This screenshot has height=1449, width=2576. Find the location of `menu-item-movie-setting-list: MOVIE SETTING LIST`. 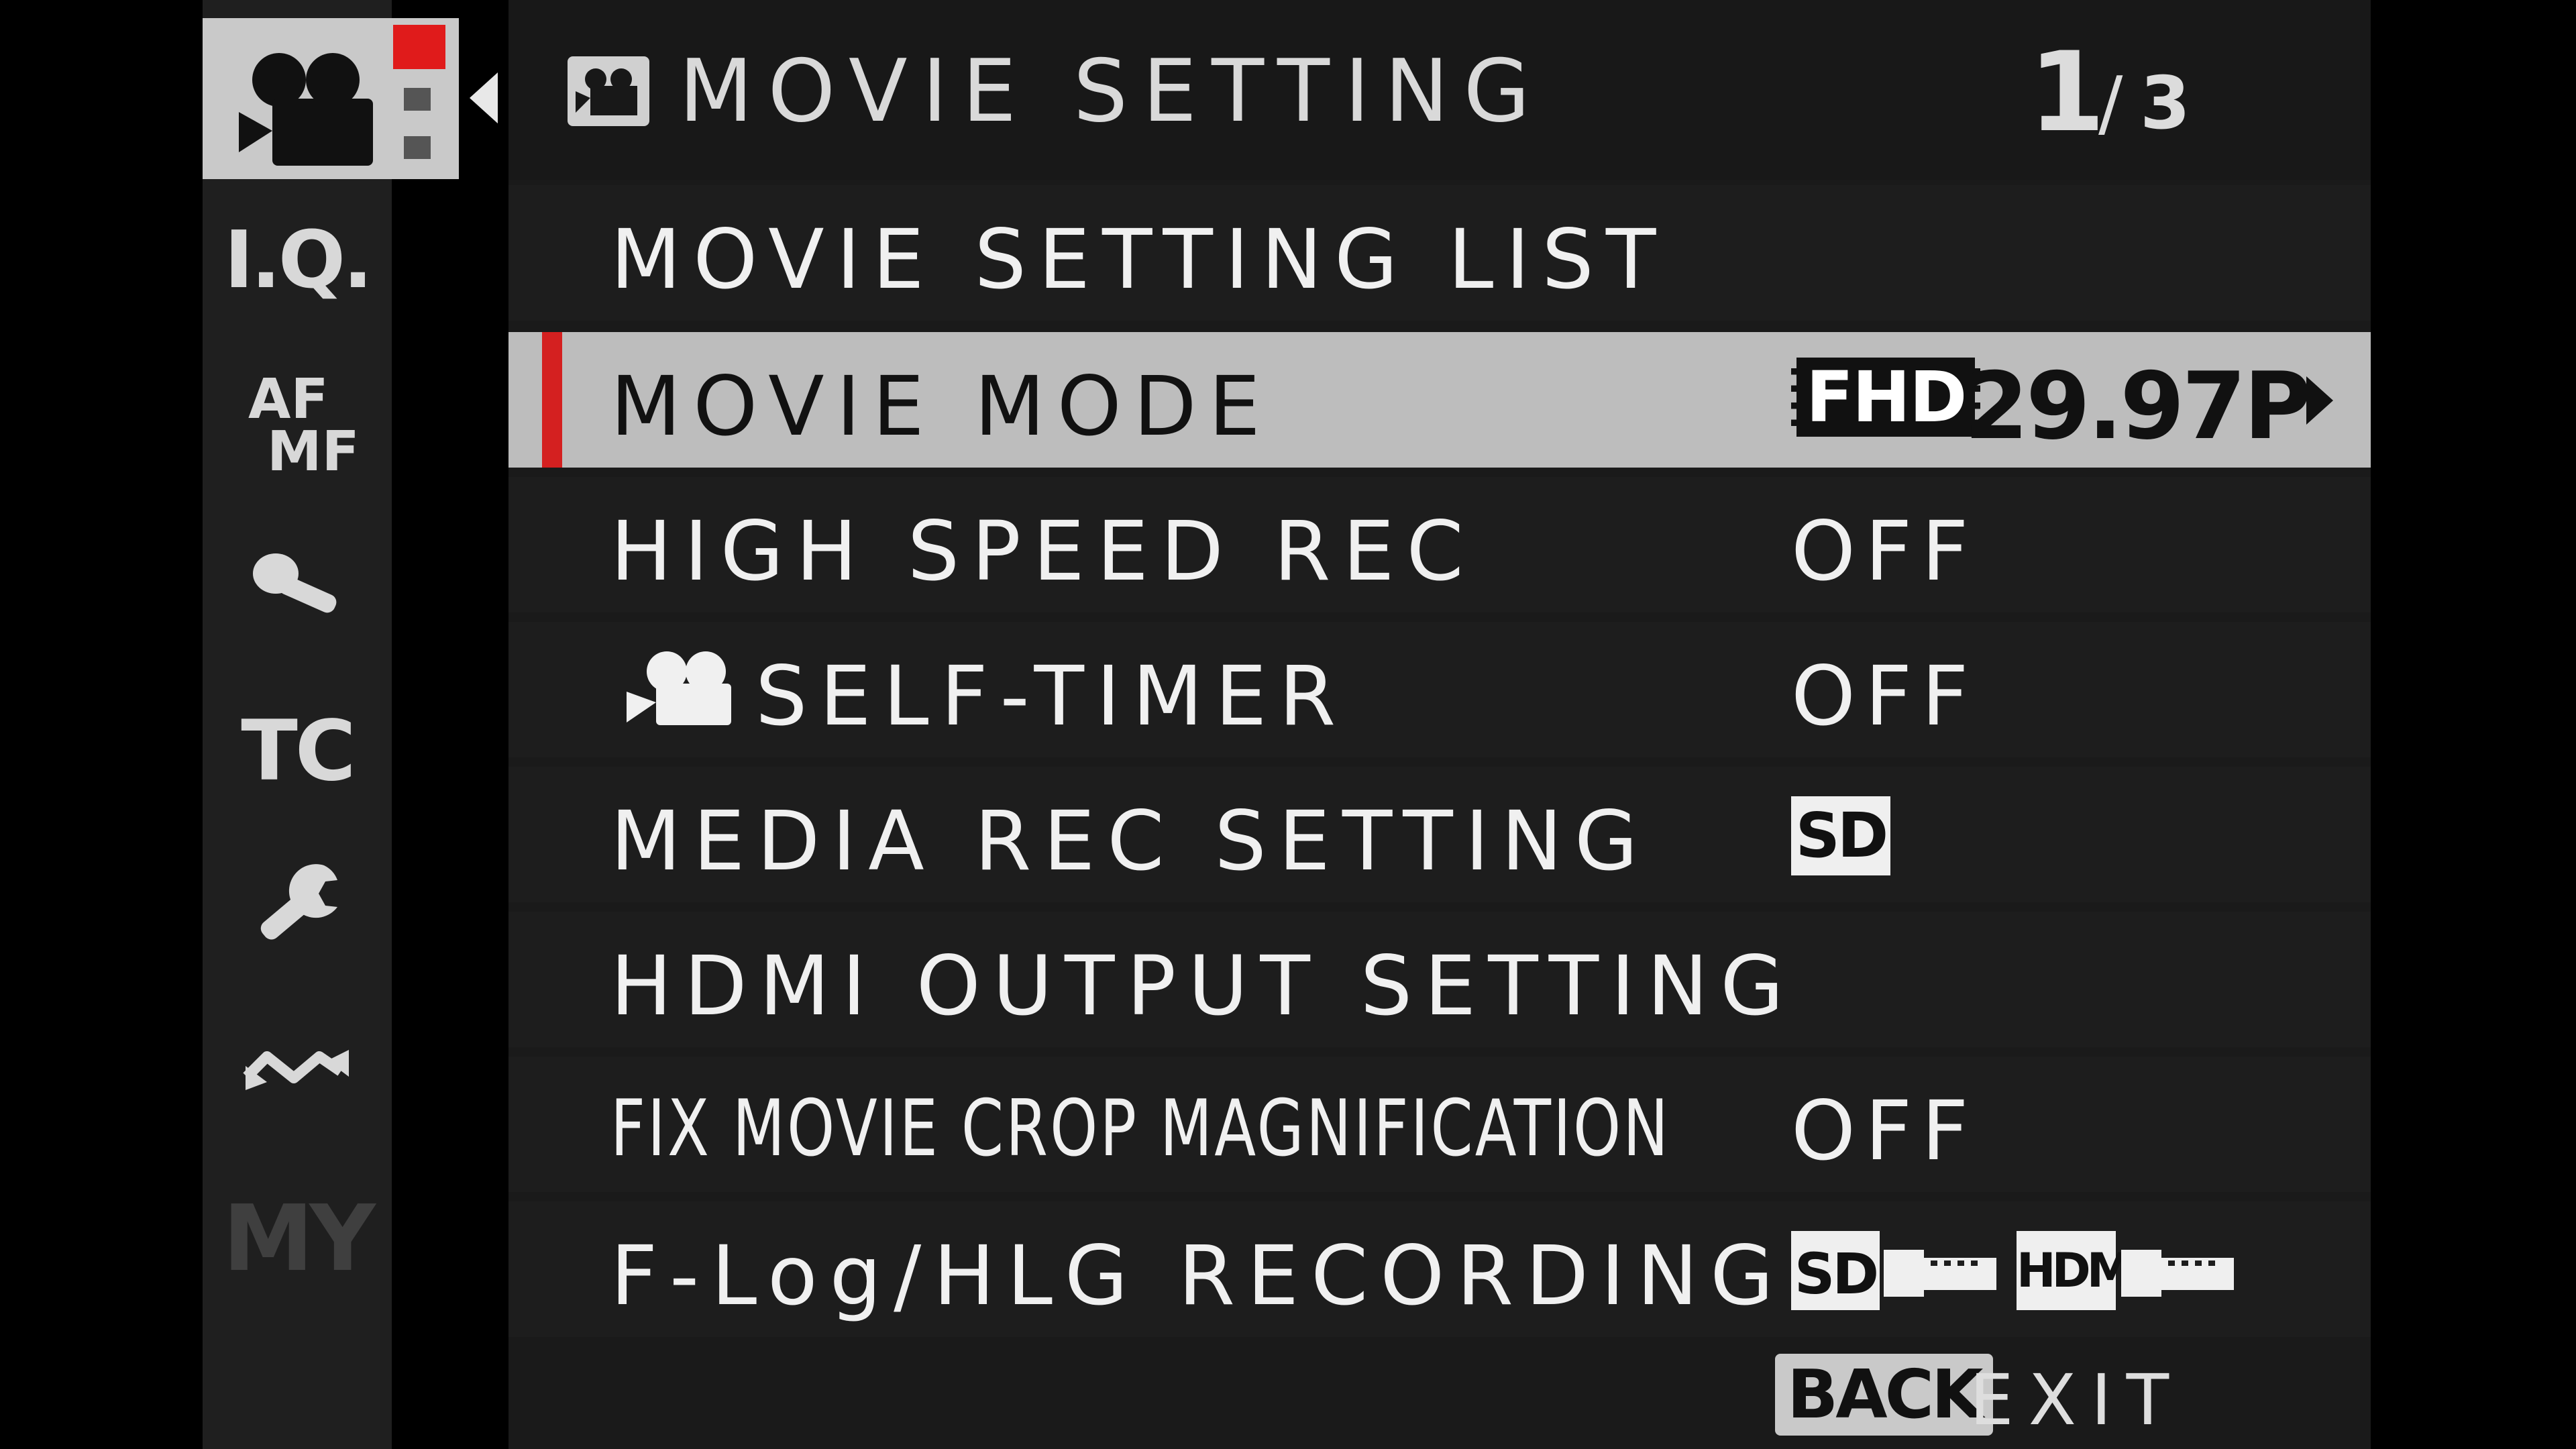

menu-item-movie-setting-list: MOVIE SETTING LIST is located at coordinates (1439, 253).